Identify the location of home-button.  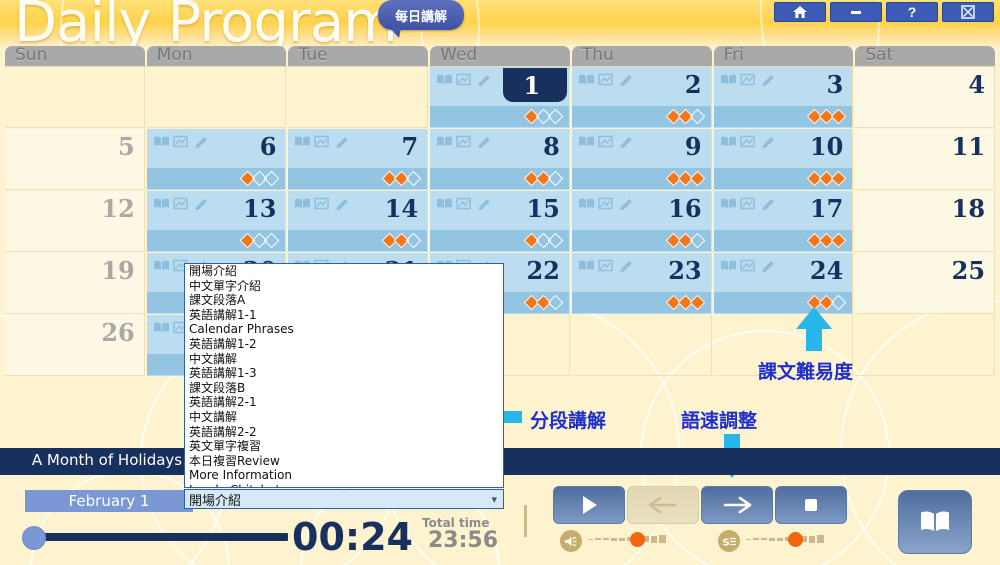
(800, 12).